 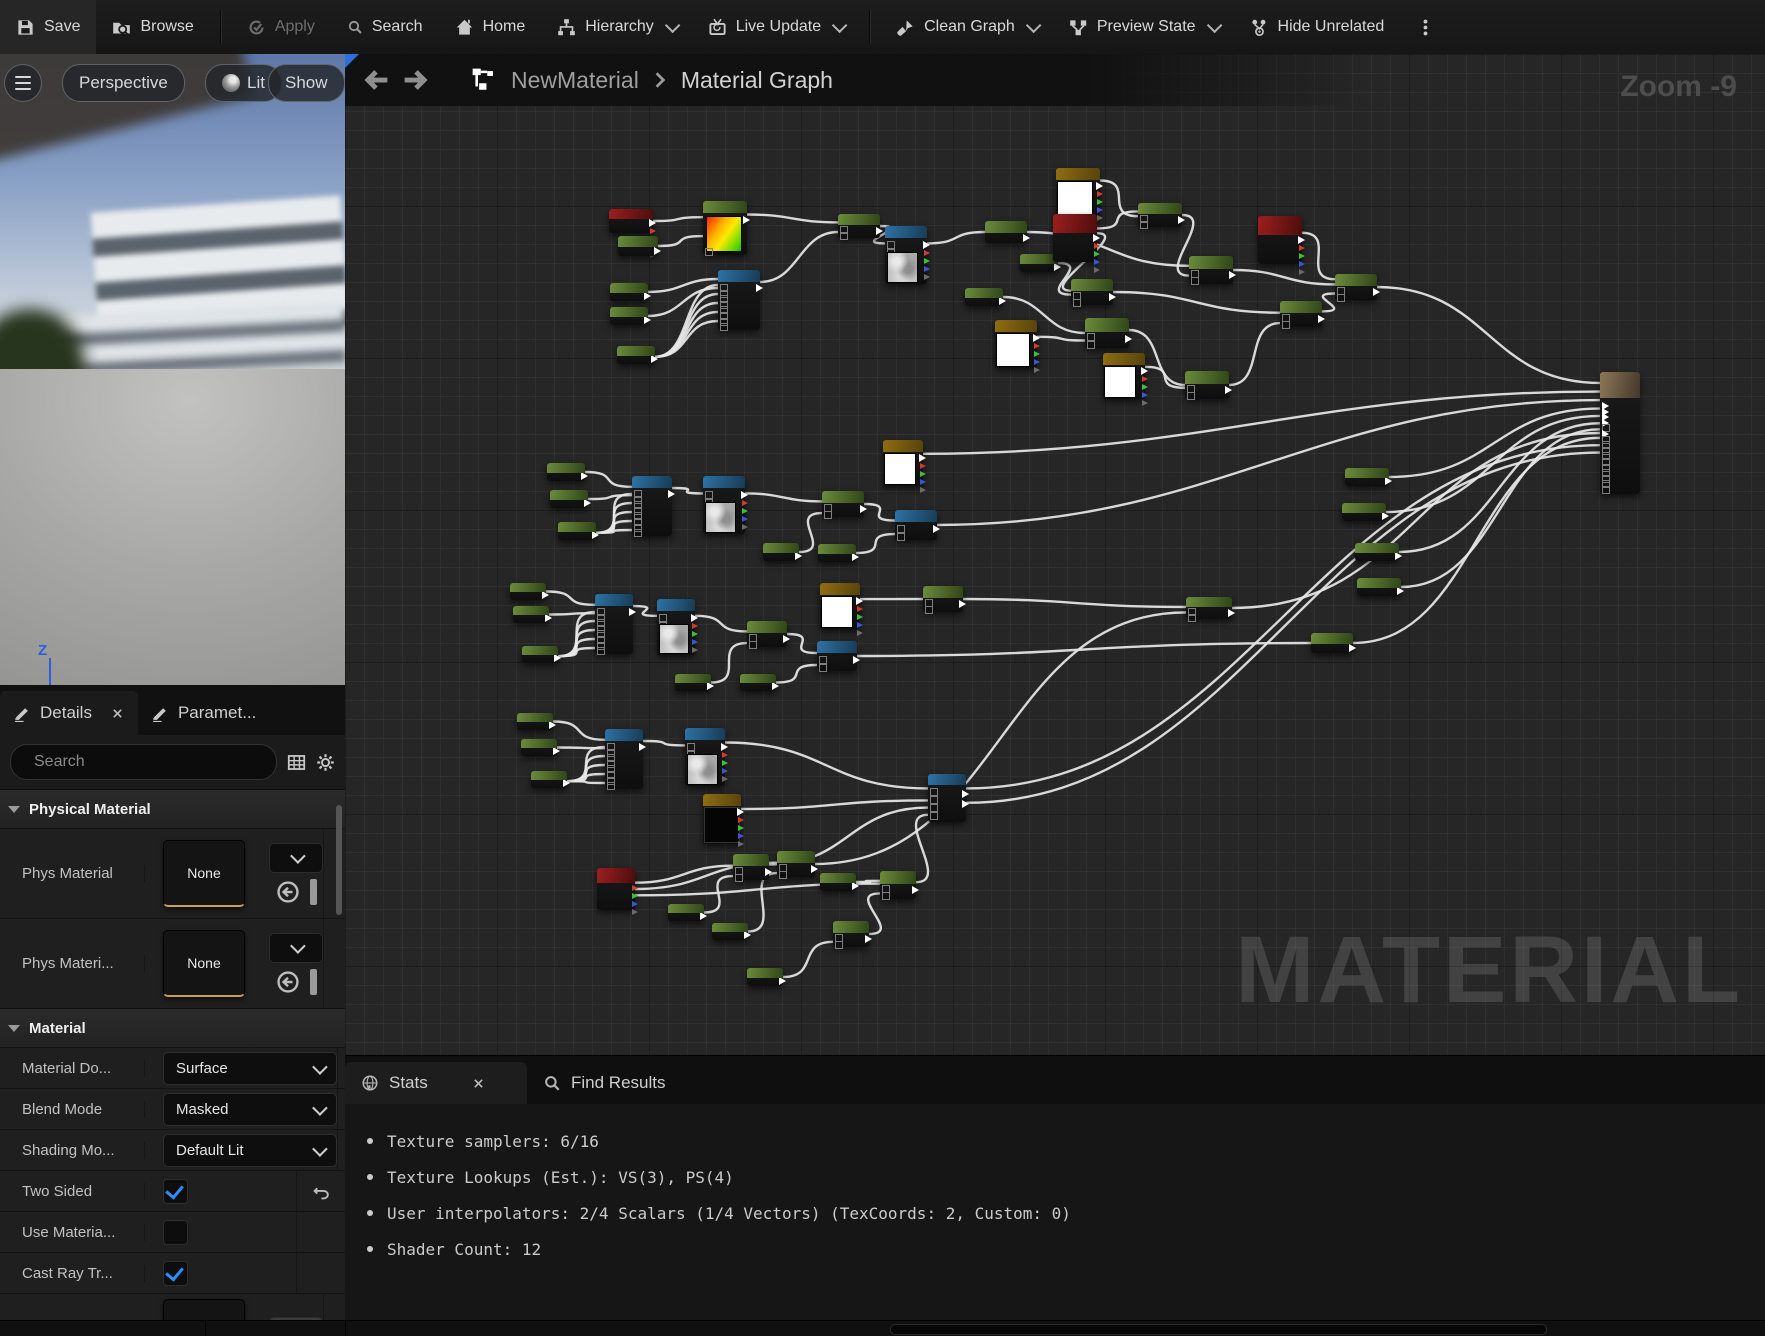 I want to click on tab-details: Details, so click(x=69, y=713).